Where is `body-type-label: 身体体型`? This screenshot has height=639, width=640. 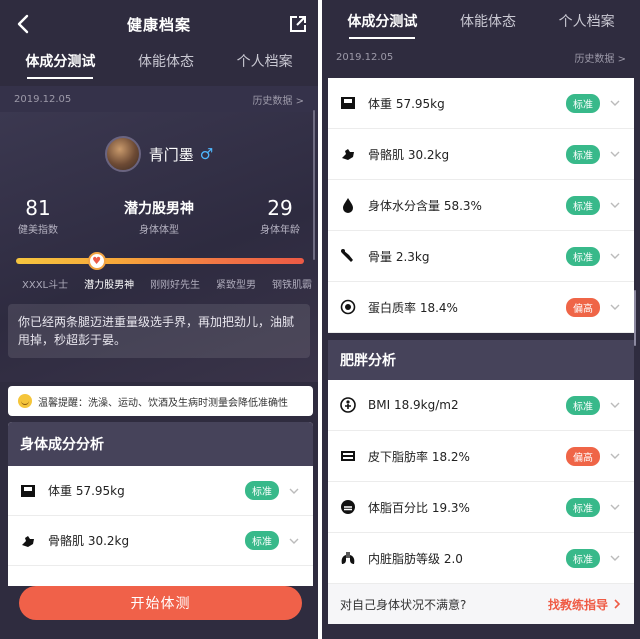
body-type-label: 身体体型 is located at coordinates (159, 230).